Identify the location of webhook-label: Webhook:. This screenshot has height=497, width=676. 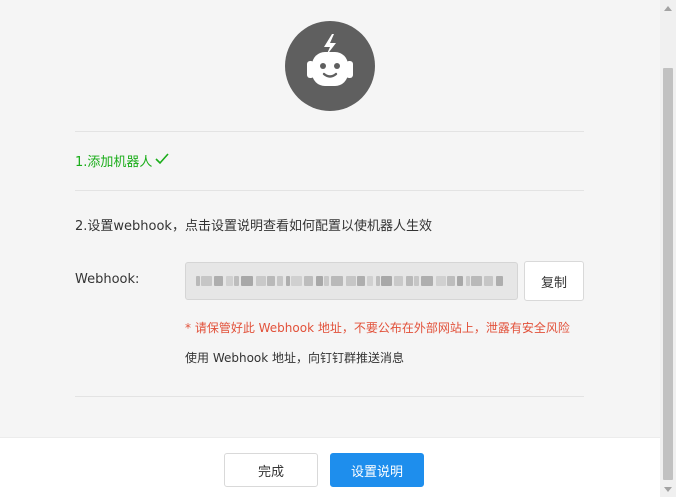
(107, 279).